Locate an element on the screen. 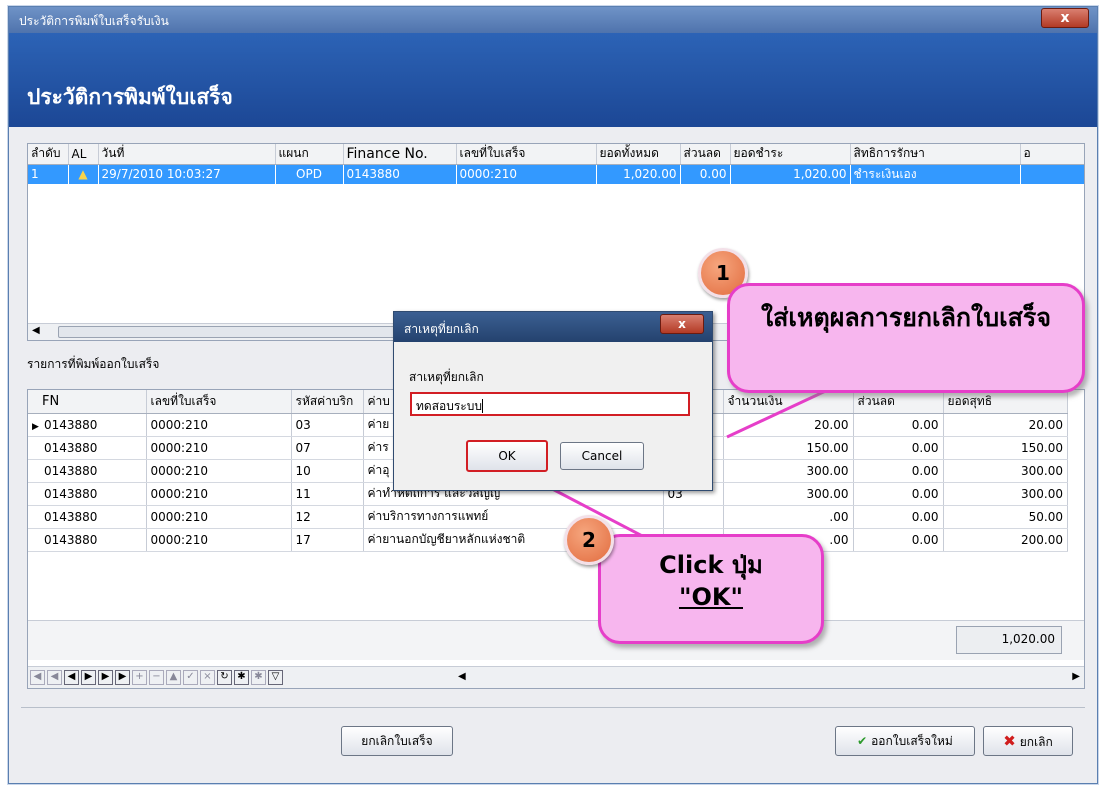 The width and height of the screenshot is (1100, 791). cell: ▶ 0143880 is located at coordinates (87, 425).